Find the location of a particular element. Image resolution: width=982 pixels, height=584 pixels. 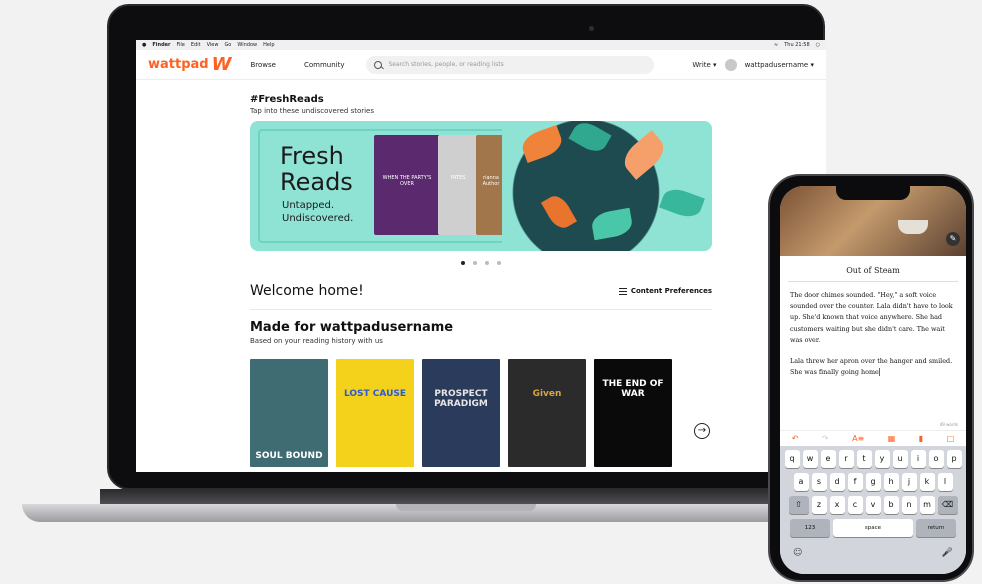

key-w: w is located at coordinates (810, 459).